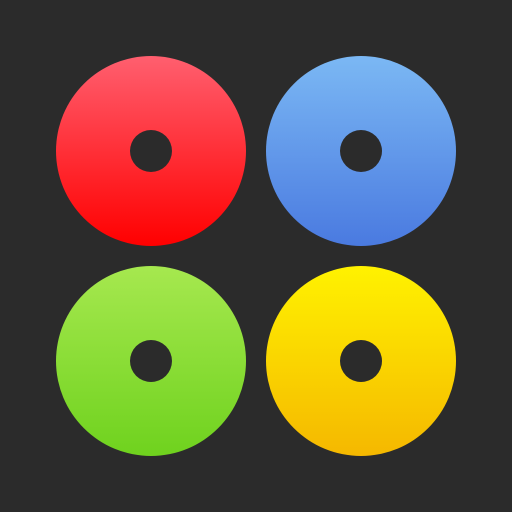  I want to click on red-disc-icon, so click(151, 151).